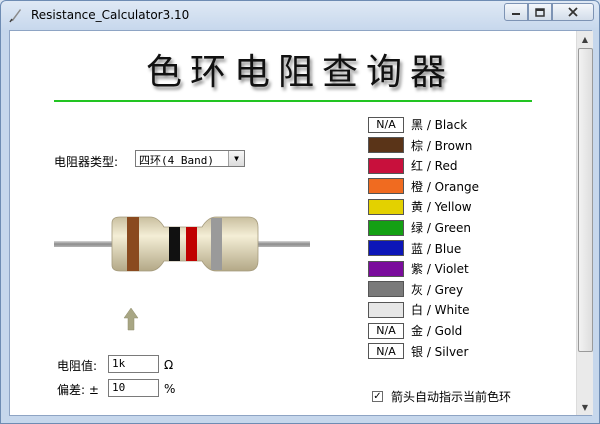 This screenshot has width=600, height=424. Describe the element at coordinates (441, 207) in the screenshot. I see `color-name: 黄 / Yellow` at that location.